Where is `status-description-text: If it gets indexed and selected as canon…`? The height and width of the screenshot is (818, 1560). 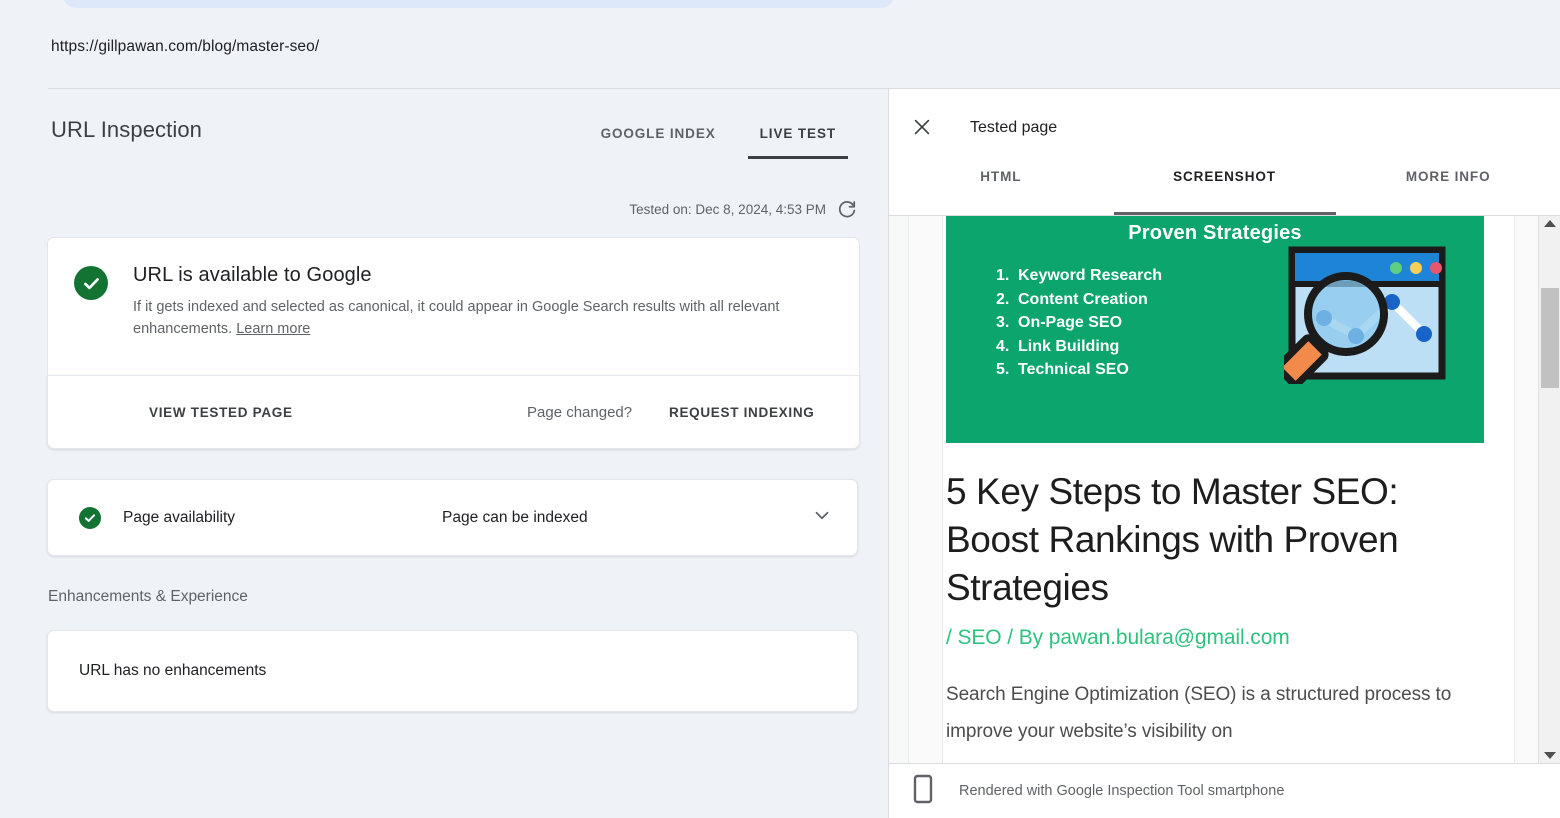
status-description-text: If it gets indexed and selected as canon… is located at coordinates (456, 318).